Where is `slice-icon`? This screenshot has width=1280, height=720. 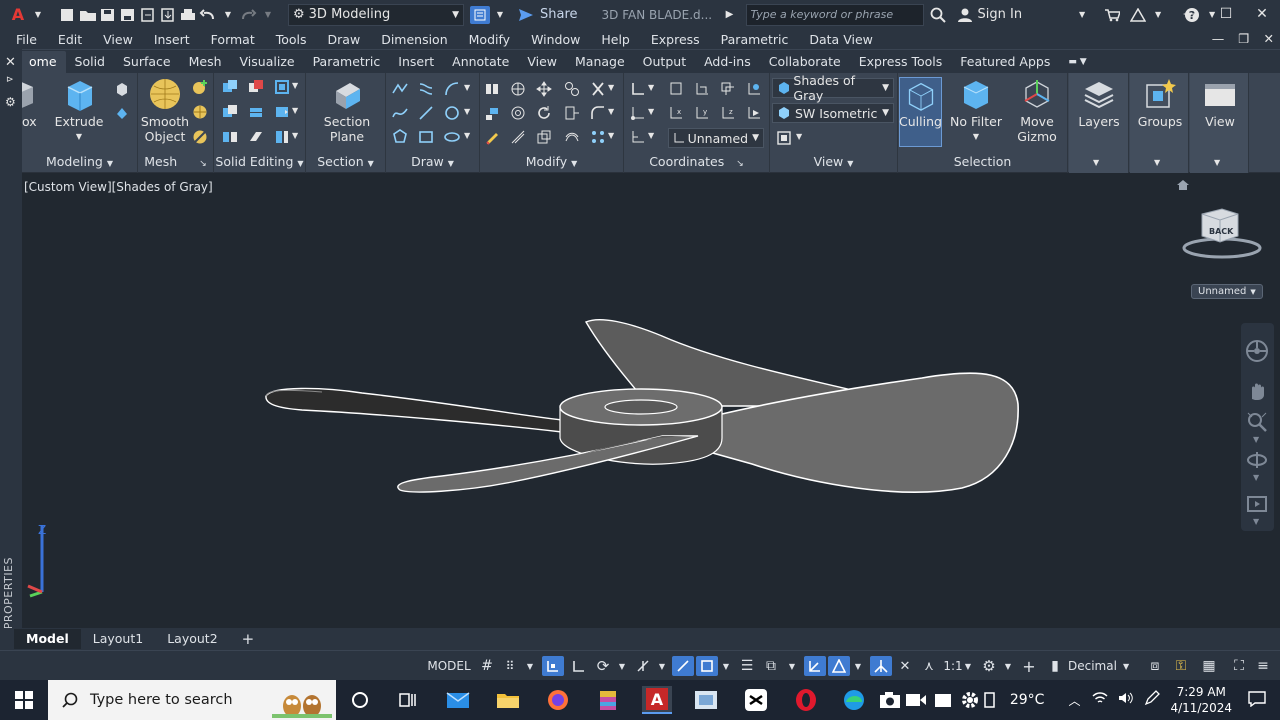 slice-icon is located at coordinates (256, 112).